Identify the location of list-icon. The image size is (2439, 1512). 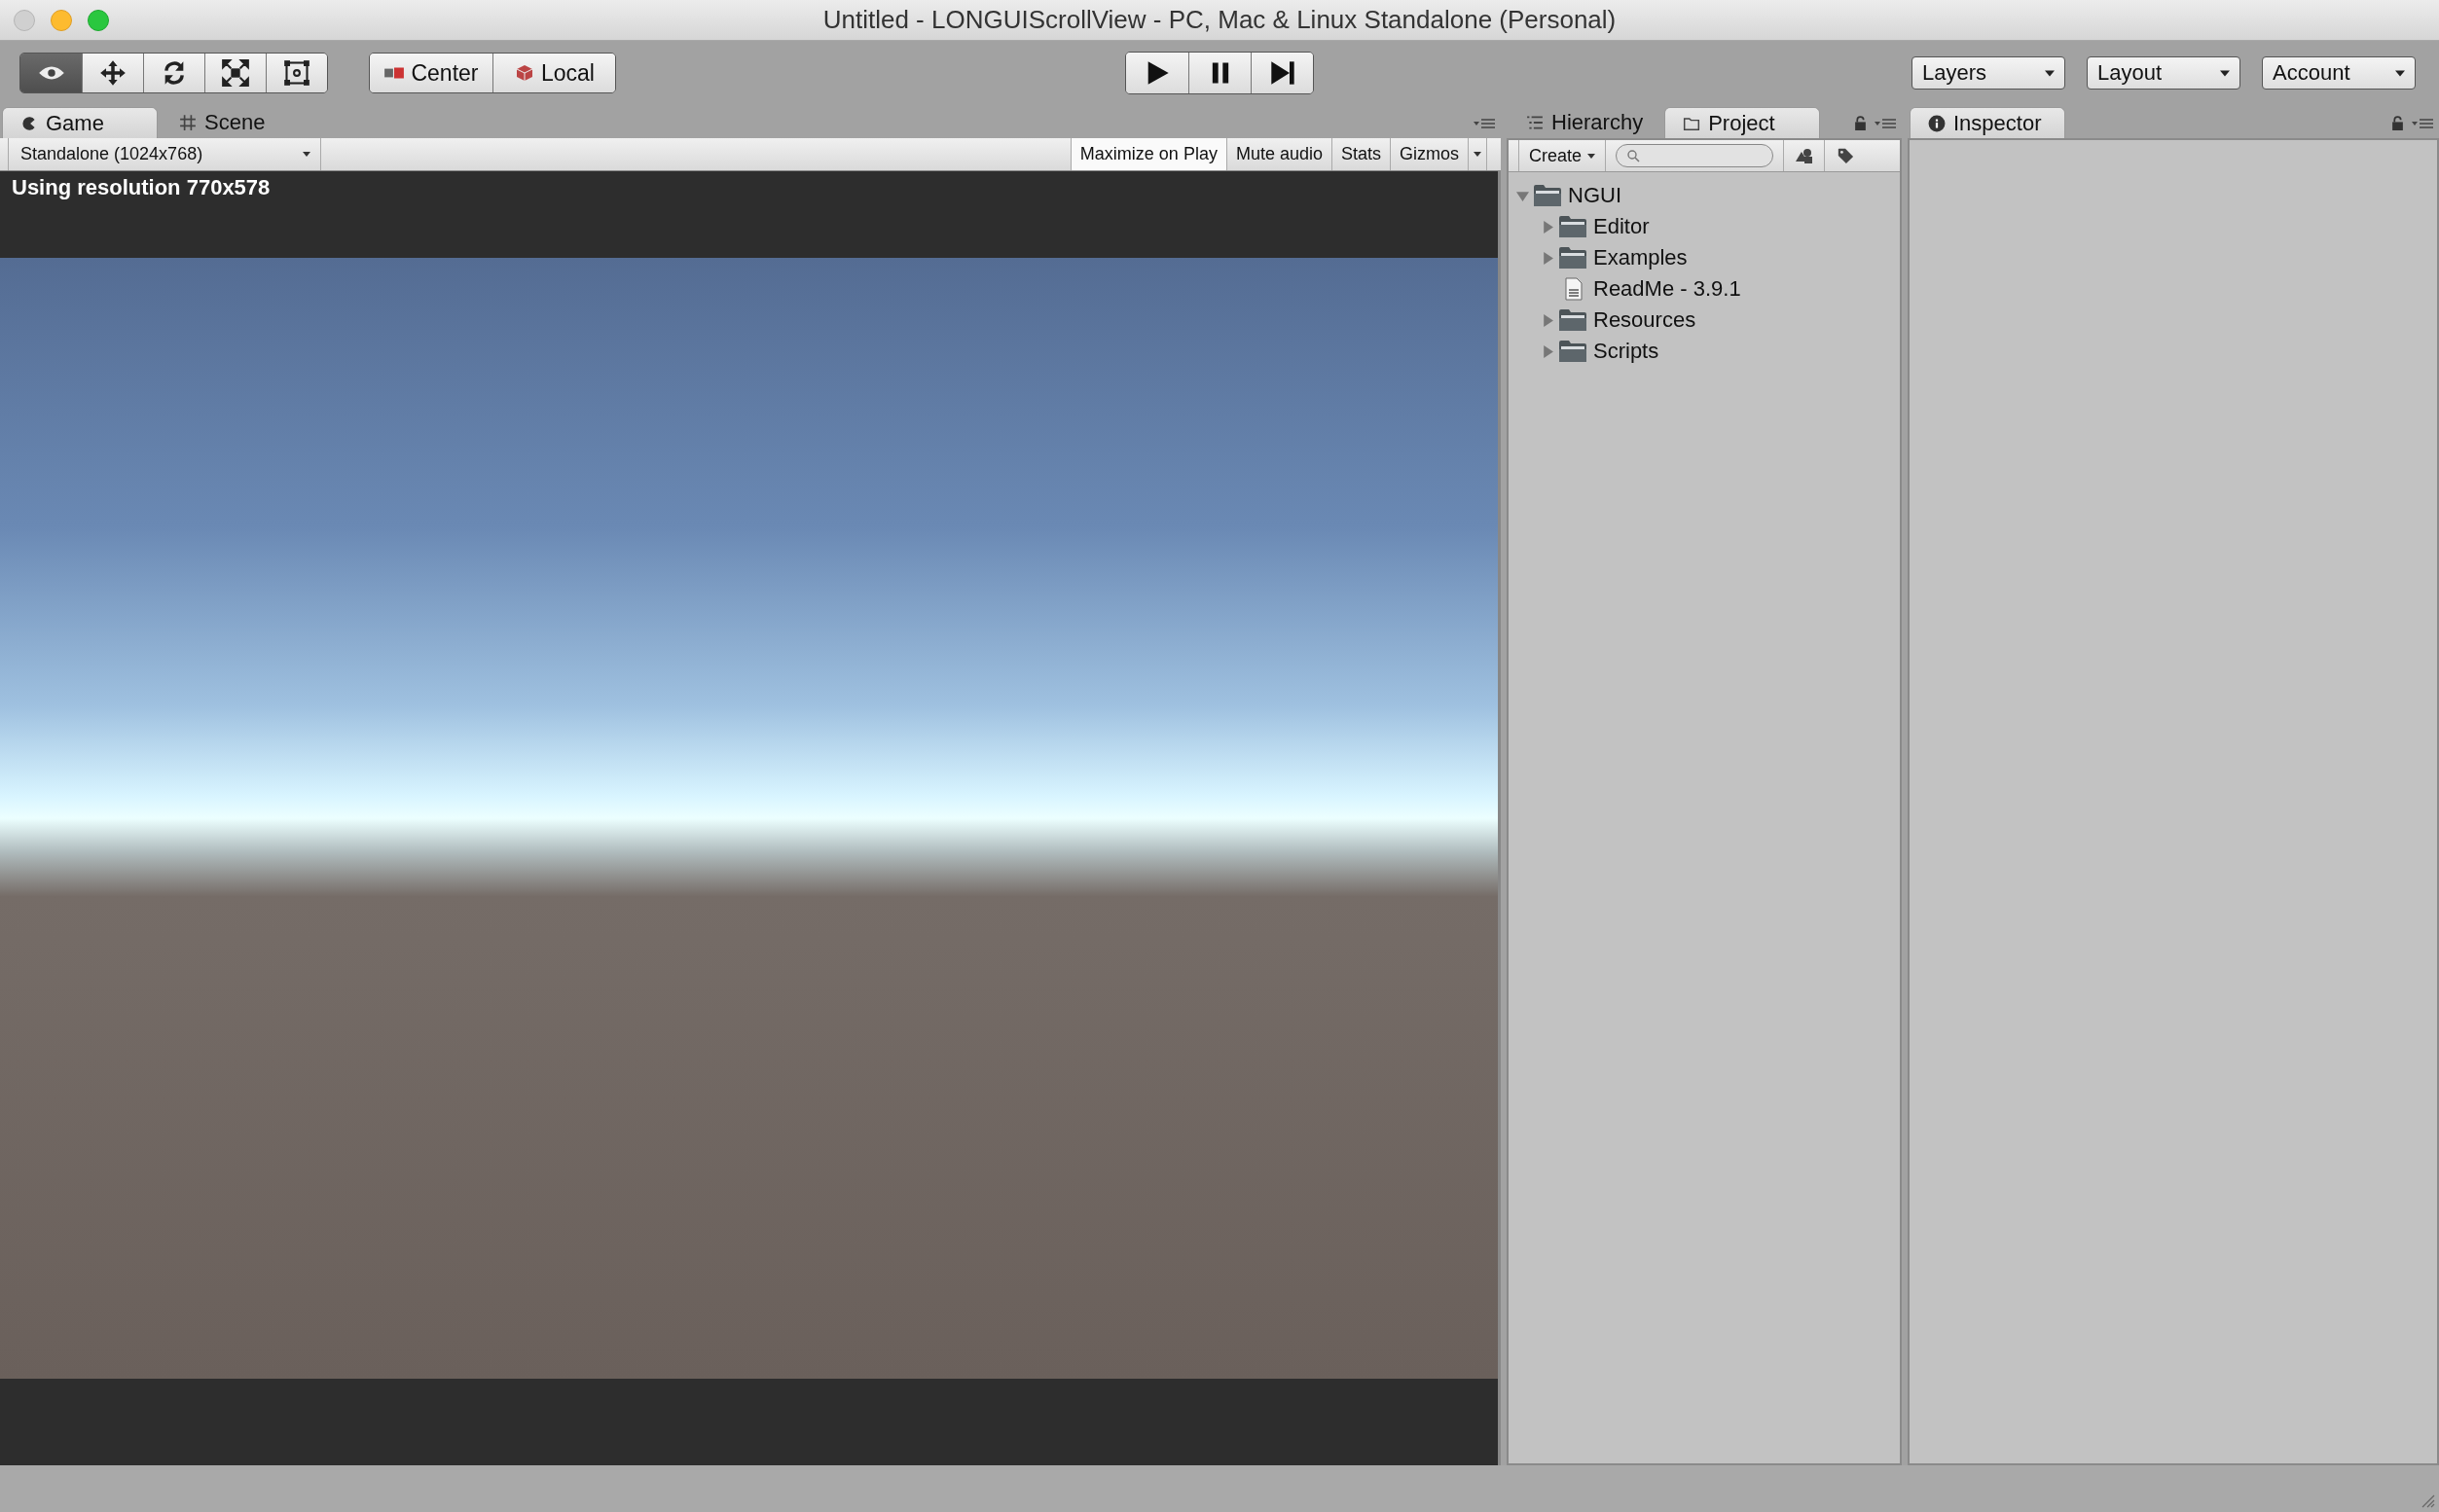
(1535, 122).